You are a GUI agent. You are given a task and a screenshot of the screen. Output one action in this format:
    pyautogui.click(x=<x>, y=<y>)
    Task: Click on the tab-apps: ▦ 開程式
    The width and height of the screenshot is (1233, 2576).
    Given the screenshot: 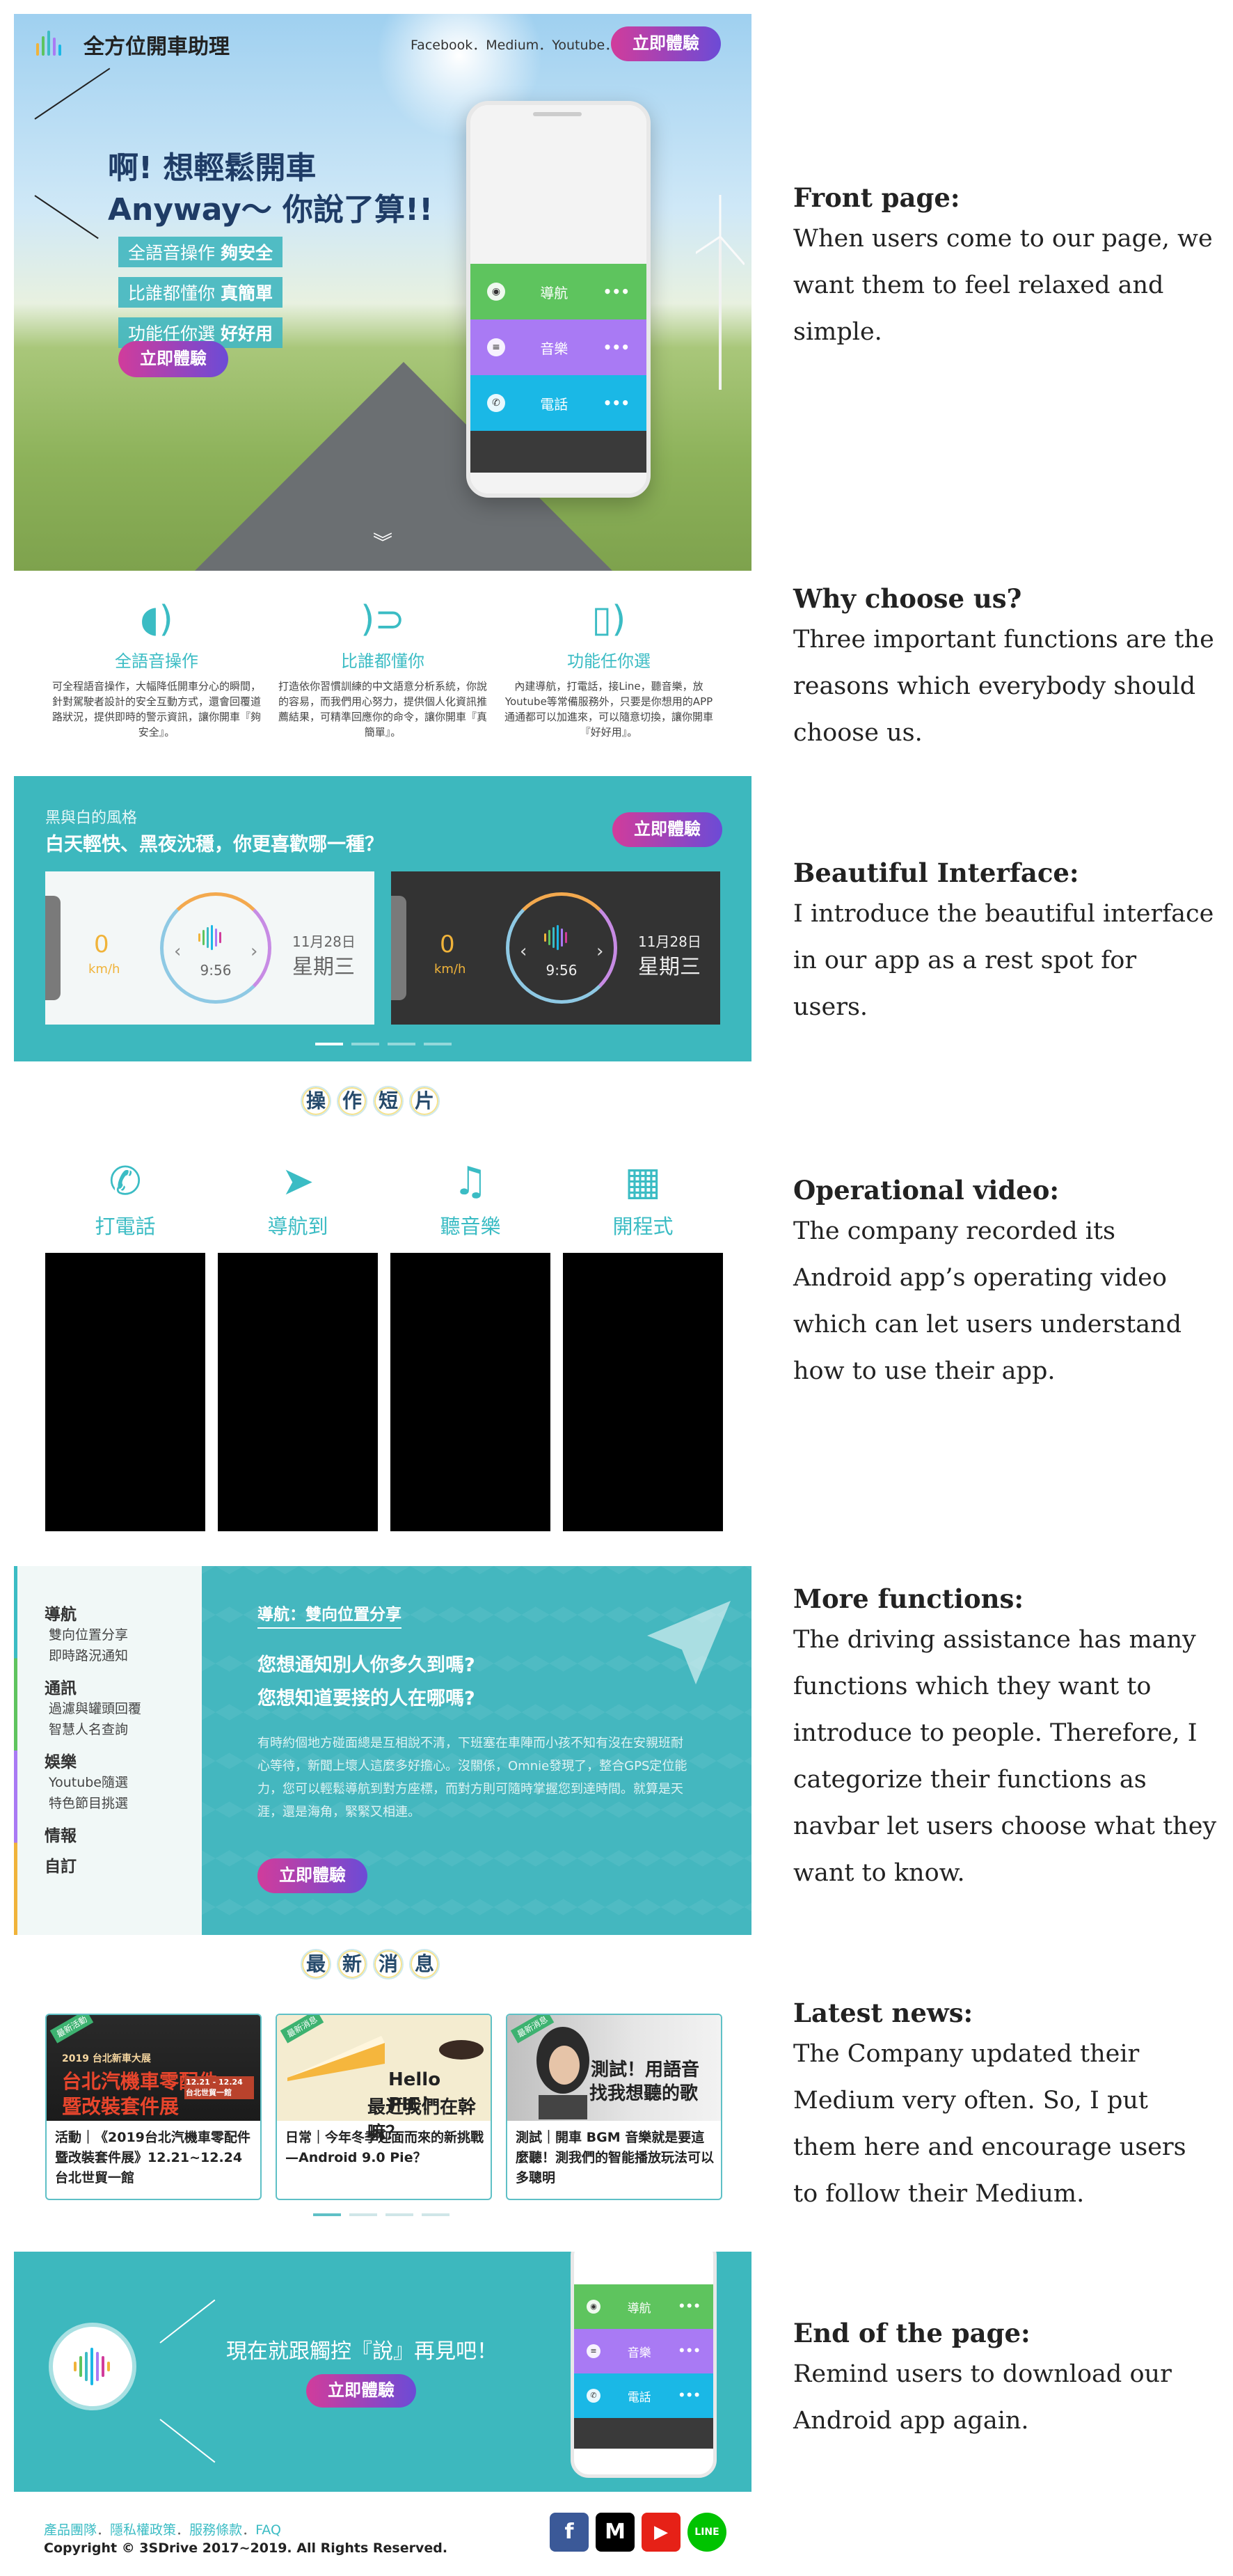 What is the action you would take?
    pyautogui.click(x=643, y=1199)
    